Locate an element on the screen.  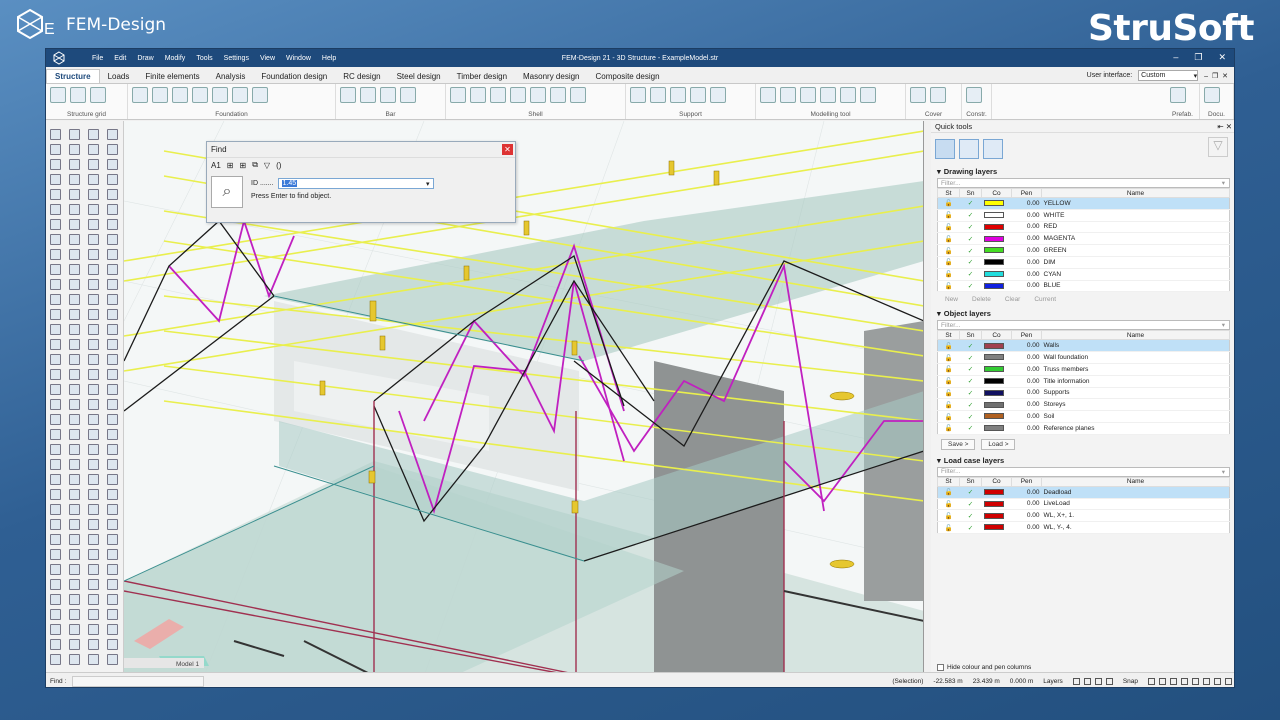
isolated-foundation-icon is located at coordinates (160, 95).